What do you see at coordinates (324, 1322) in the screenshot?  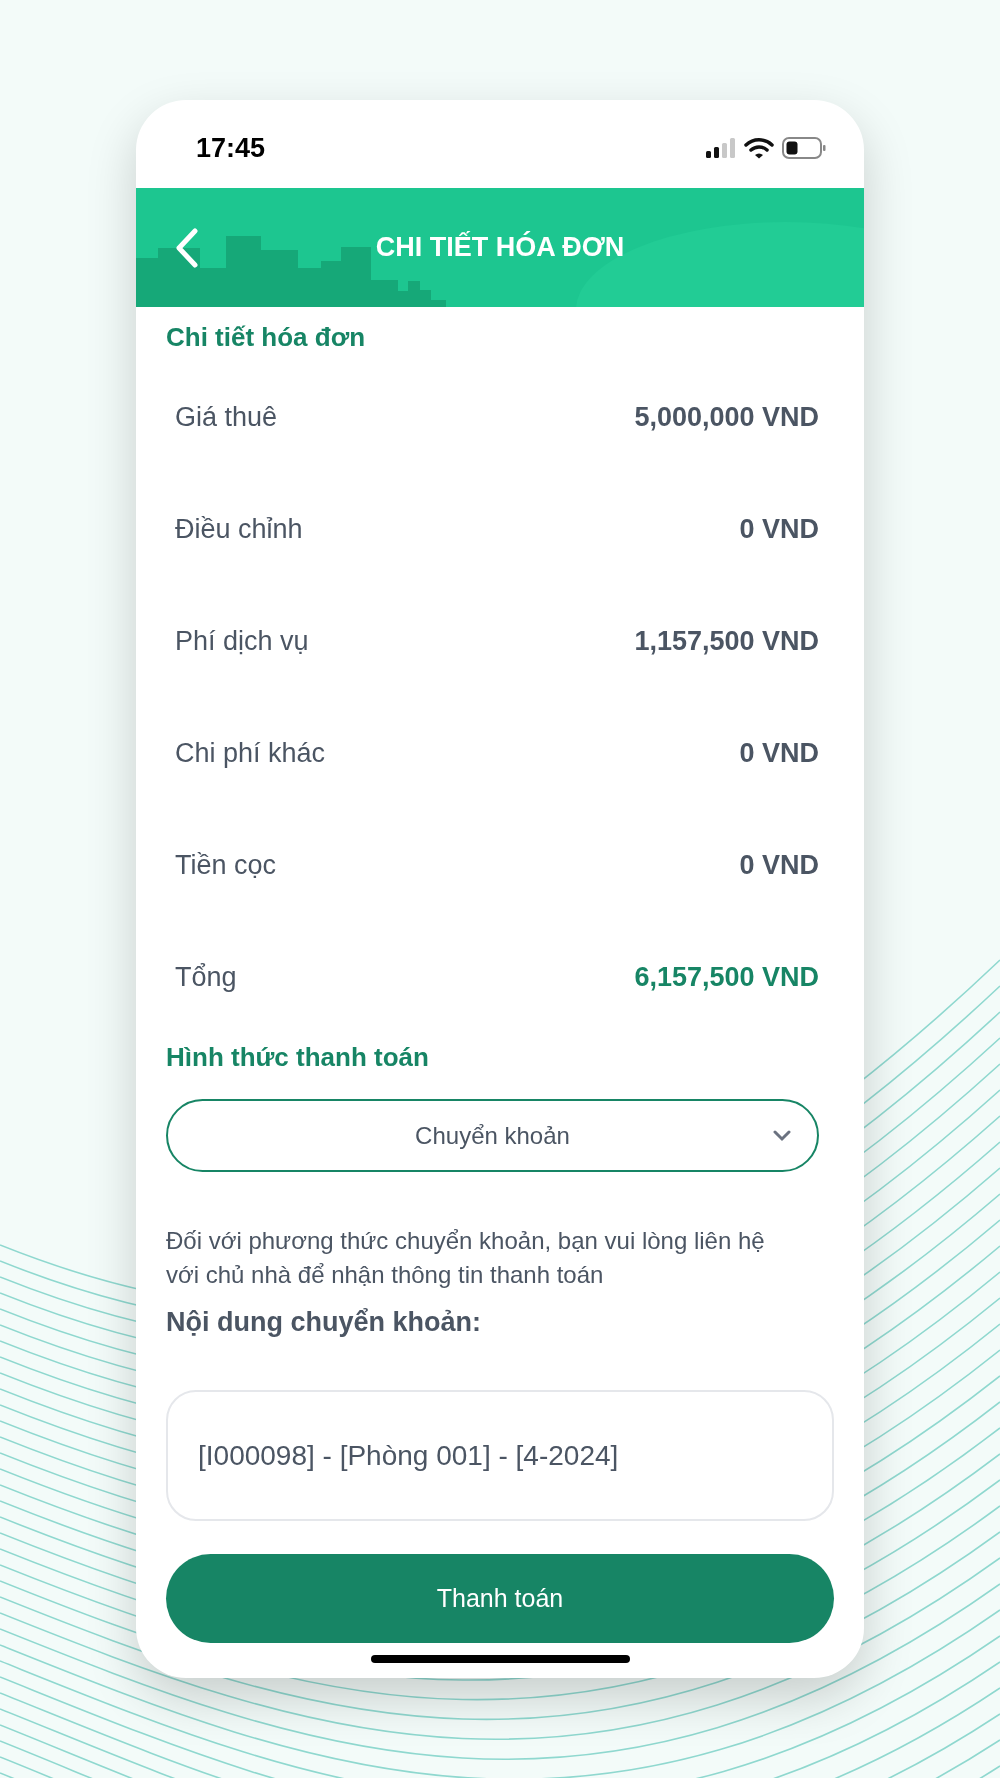 I see `field-label: Nội dung chuyển khoản:` at bounding box center [324, 1322].